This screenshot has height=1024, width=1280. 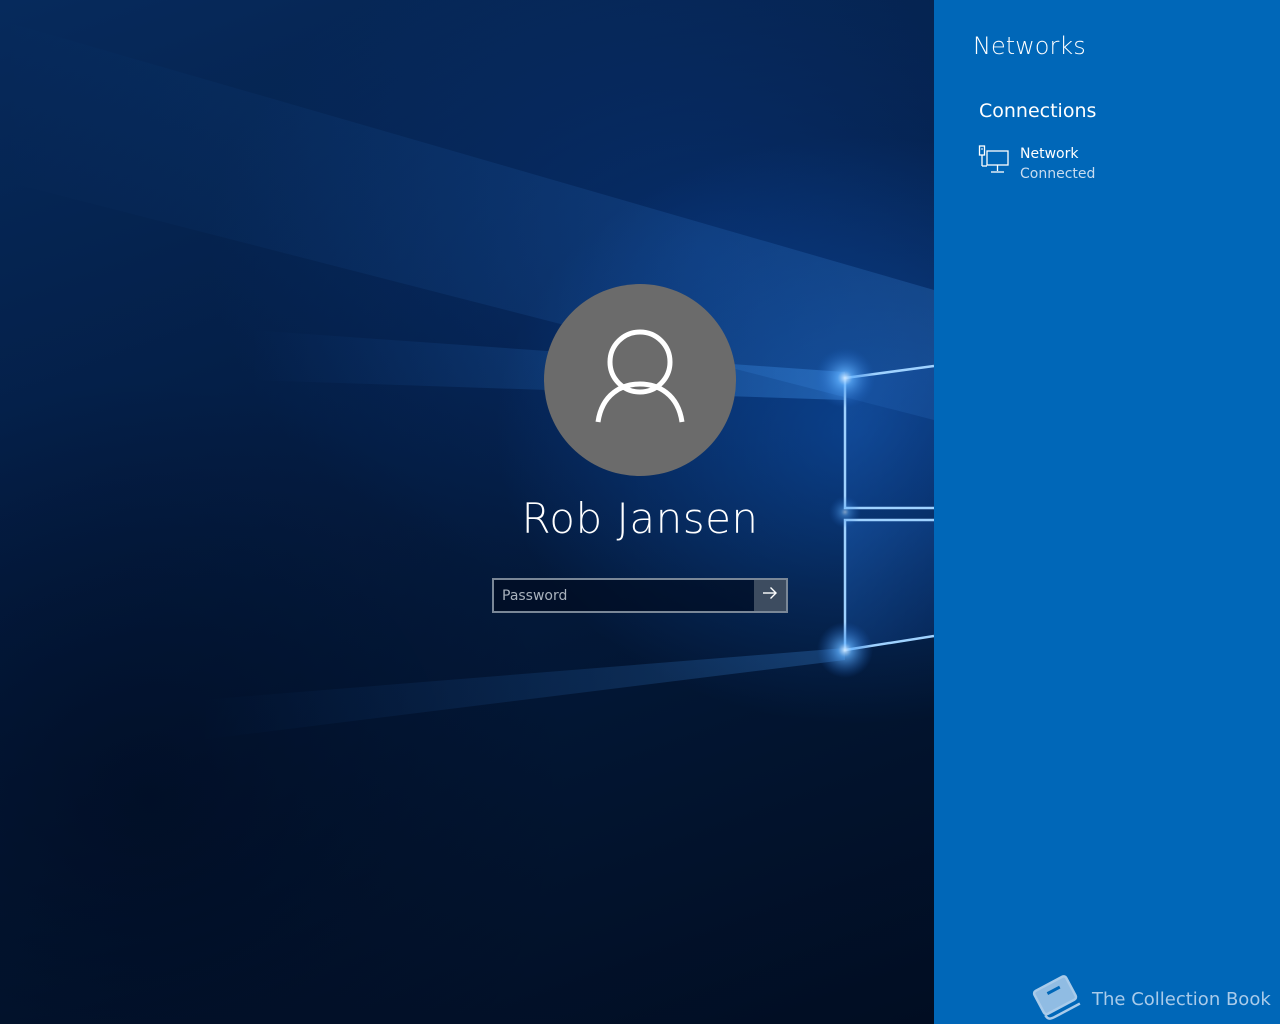 I want to click on connections-heading: Connections, so click(x=1038, y=111).